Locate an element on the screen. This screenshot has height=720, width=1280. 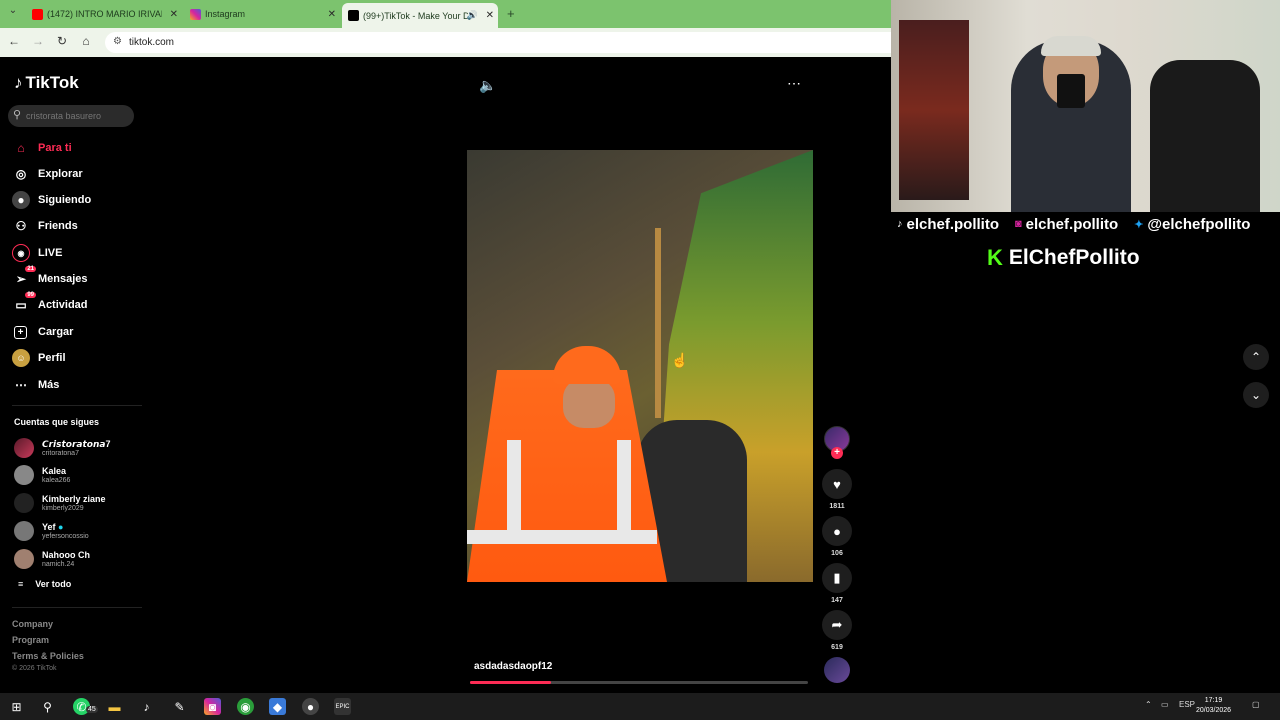
followed-account: 𝘾𝙧𝙞𝙨𝙩𝙤𝙧𝙖𝙩𝙤𝙣𝙖7 critoratona7 is located at coordinates (62, 448).